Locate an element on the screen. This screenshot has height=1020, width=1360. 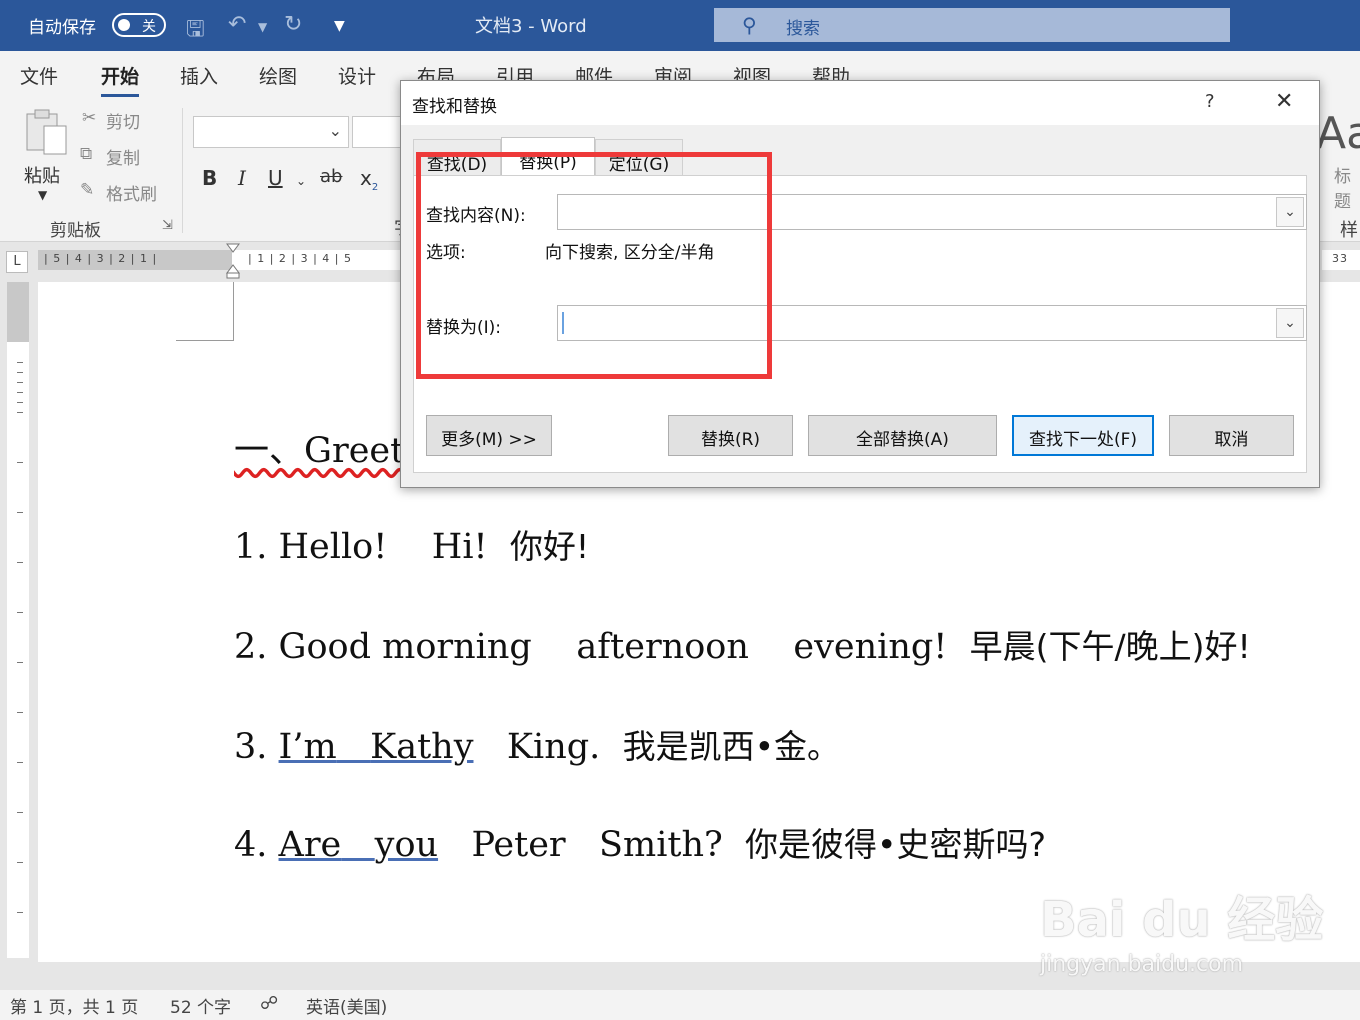
proofing-icon: ☍ is located at coordinates (269, 1003).